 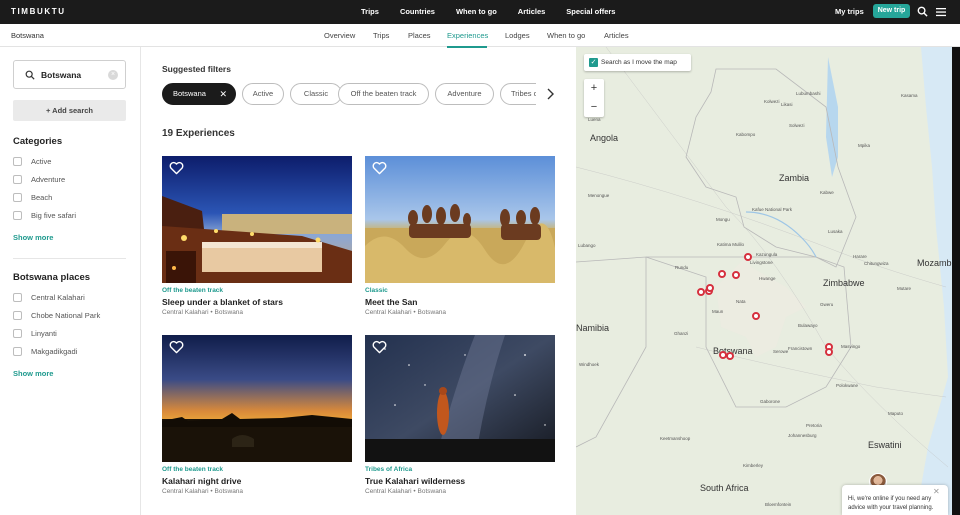 What do you see at coordinates (594, 107) in the screenshot?
I see `zoom-out-button: −` at bounding box center [594, 107].